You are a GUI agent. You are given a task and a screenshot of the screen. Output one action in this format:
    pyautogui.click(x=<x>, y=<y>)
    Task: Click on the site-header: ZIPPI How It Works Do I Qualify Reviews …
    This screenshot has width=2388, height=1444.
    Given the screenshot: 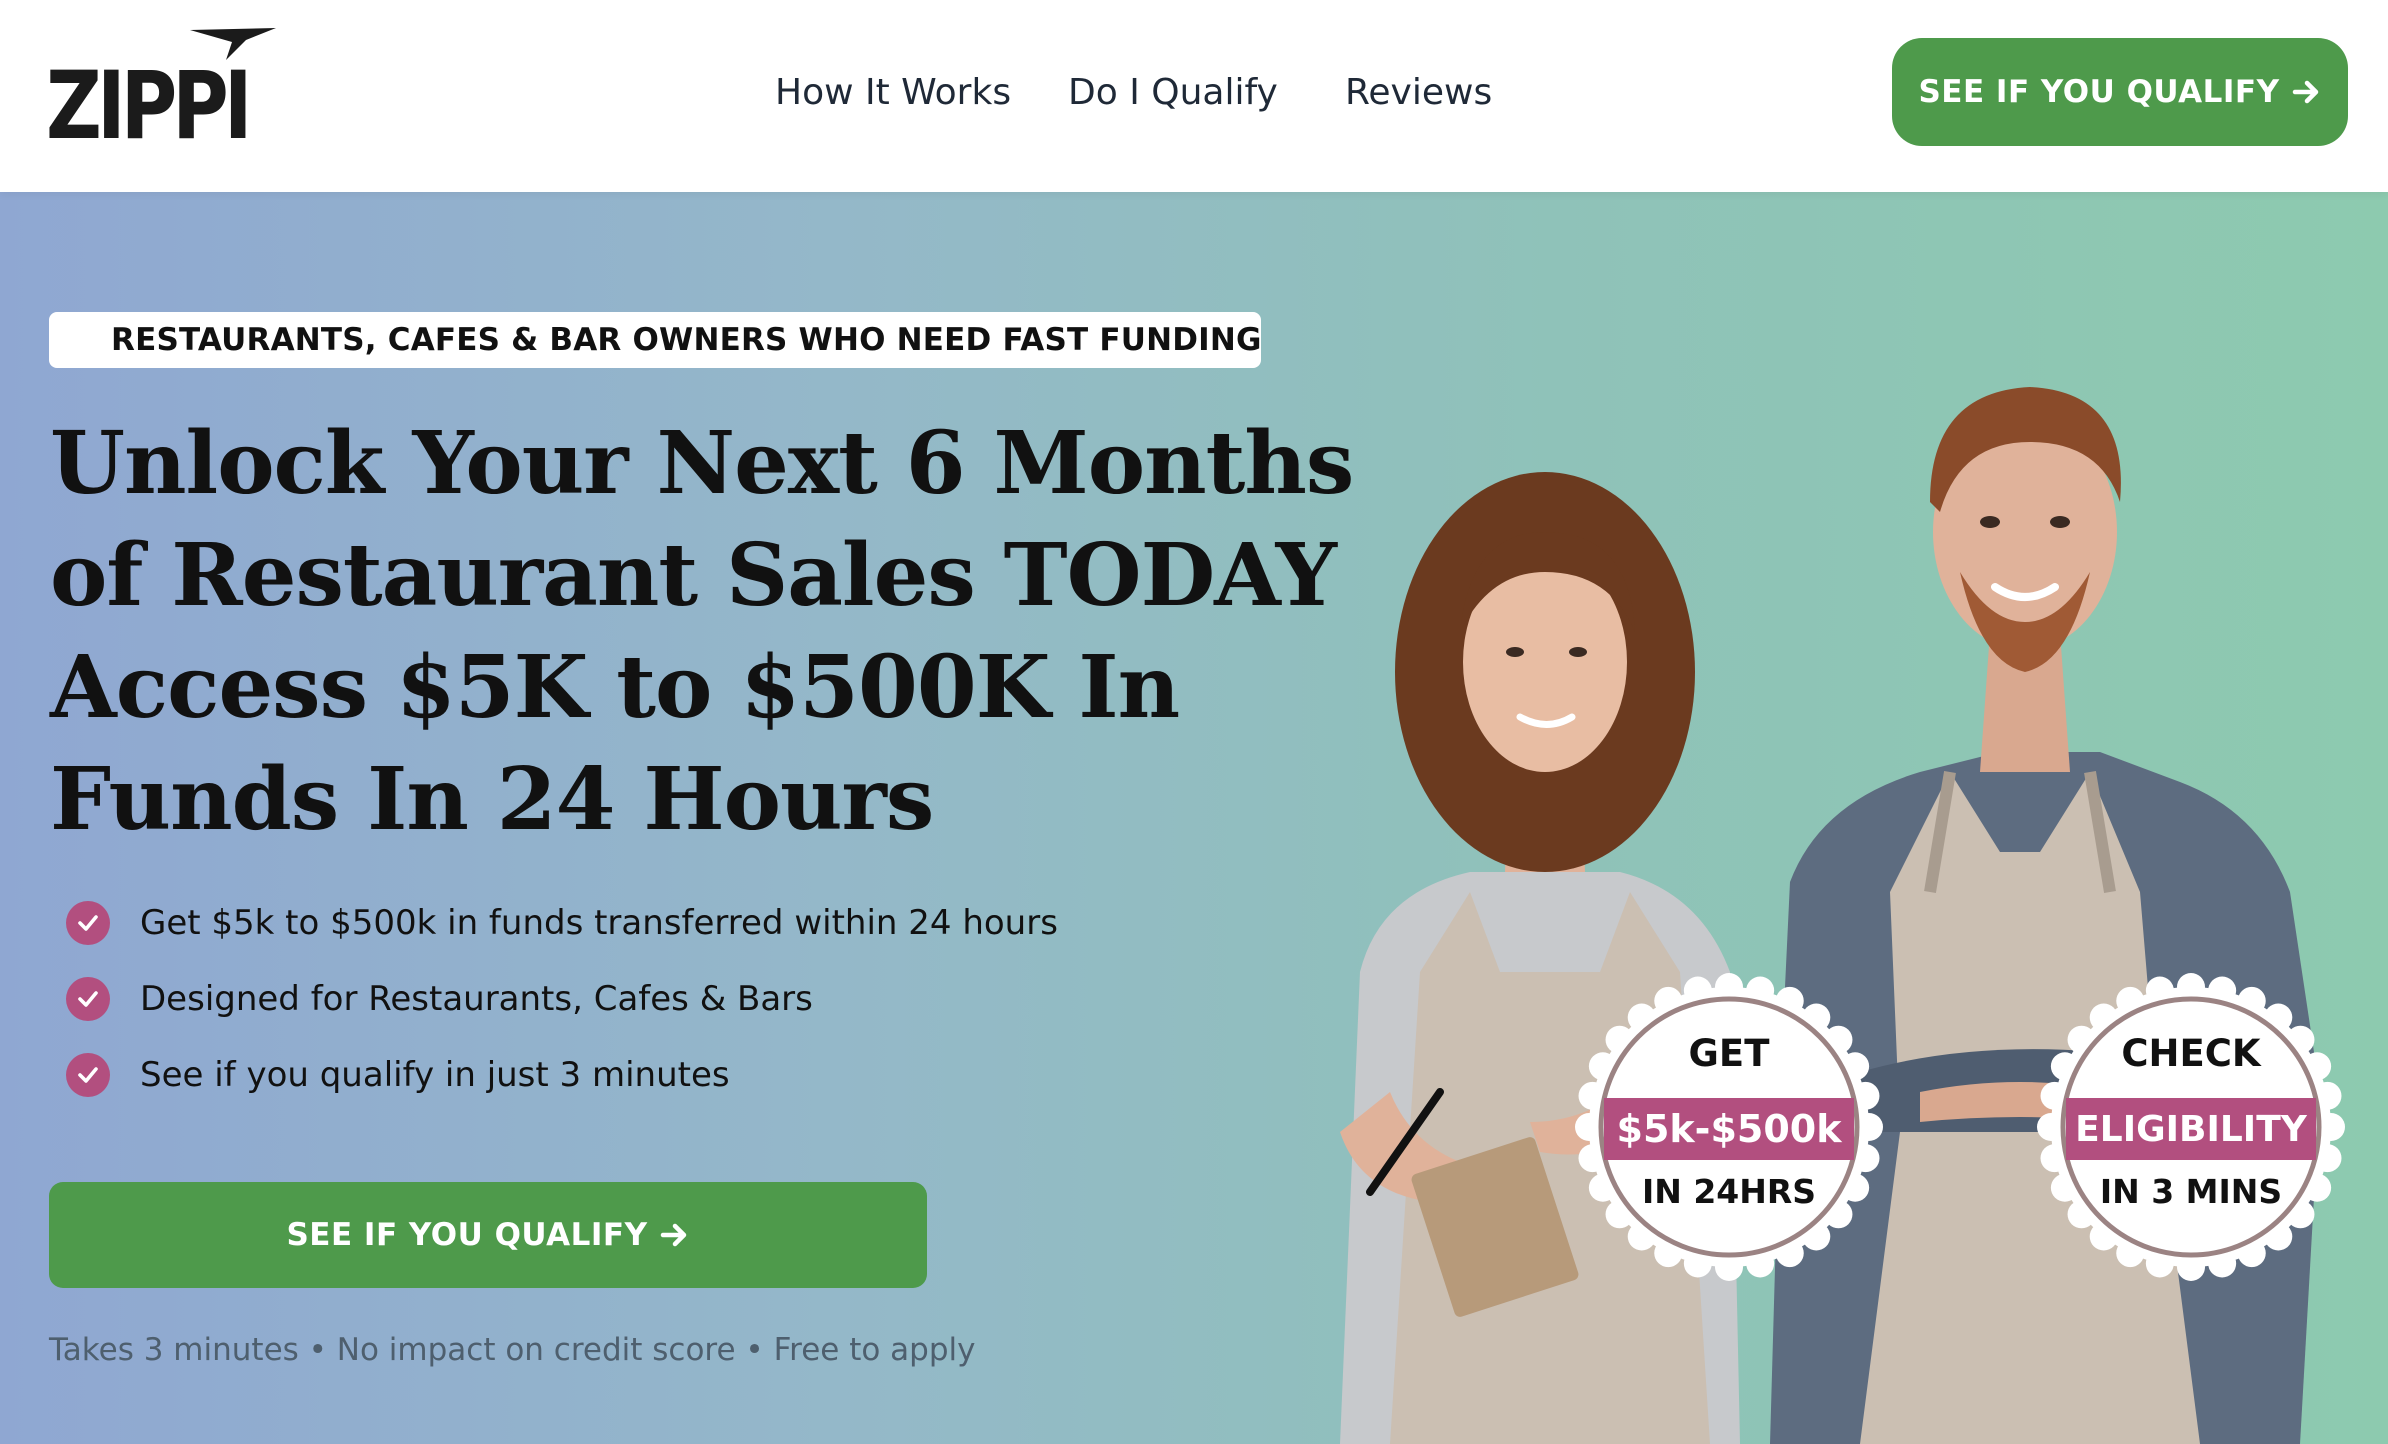 What is the action you would take?
    pyautogui.click(x=1194, y=96)
    